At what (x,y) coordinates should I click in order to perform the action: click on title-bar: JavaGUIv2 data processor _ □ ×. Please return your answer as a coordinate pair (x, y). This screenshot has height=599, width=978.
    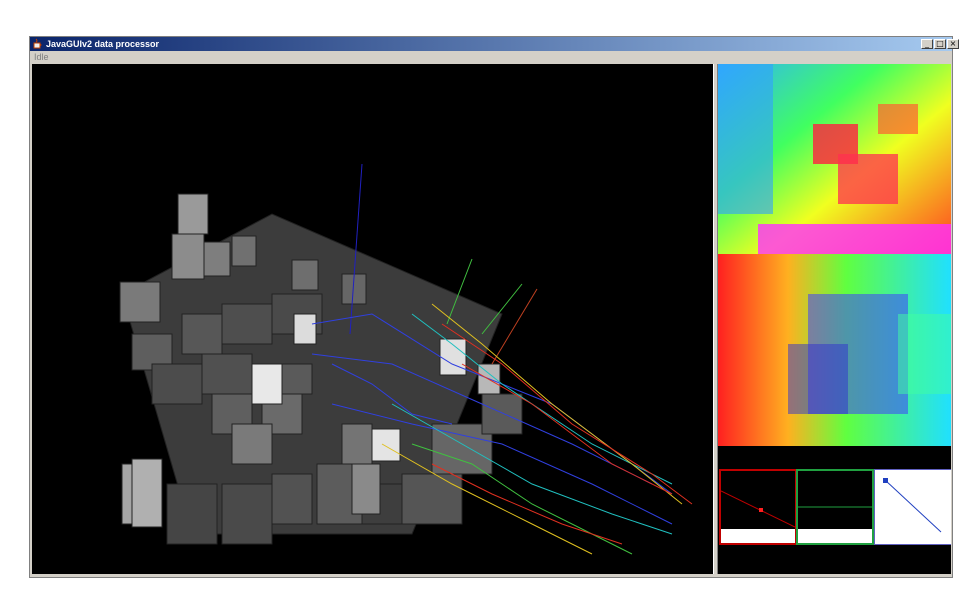
    Looking at the image, I should click on (494, 44).